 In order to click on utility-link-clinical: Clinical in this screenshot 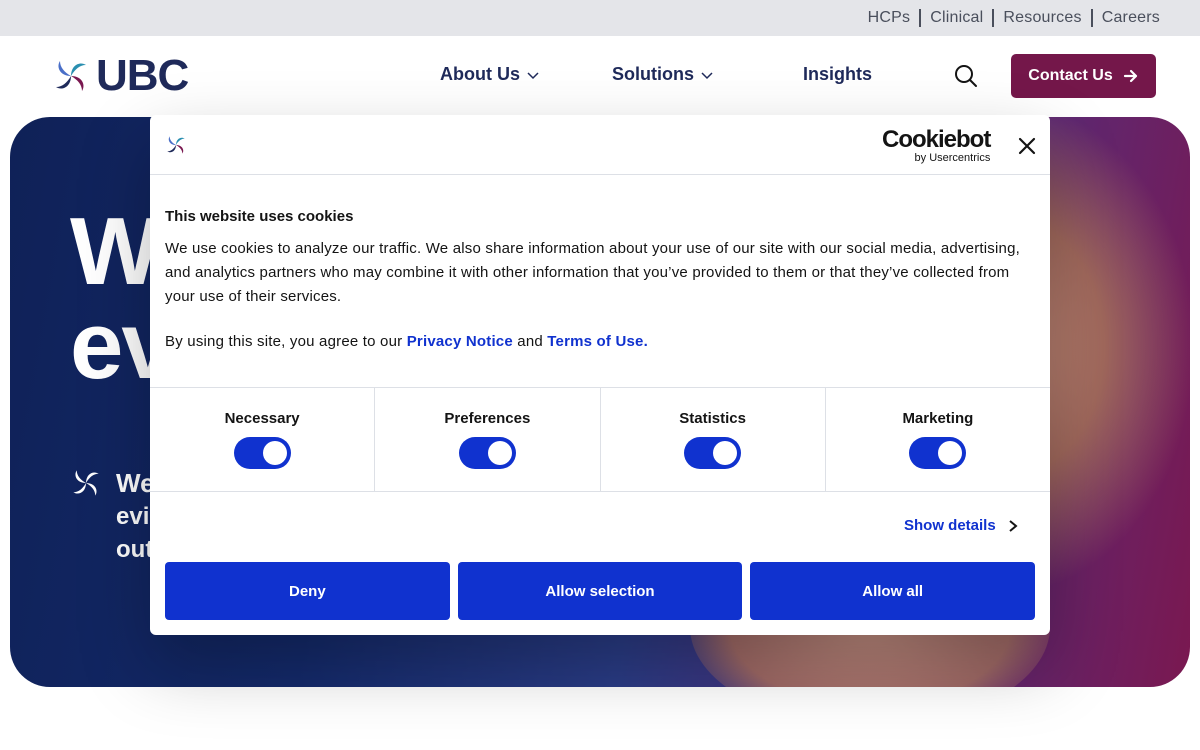, I will do `click(956, 18)`.